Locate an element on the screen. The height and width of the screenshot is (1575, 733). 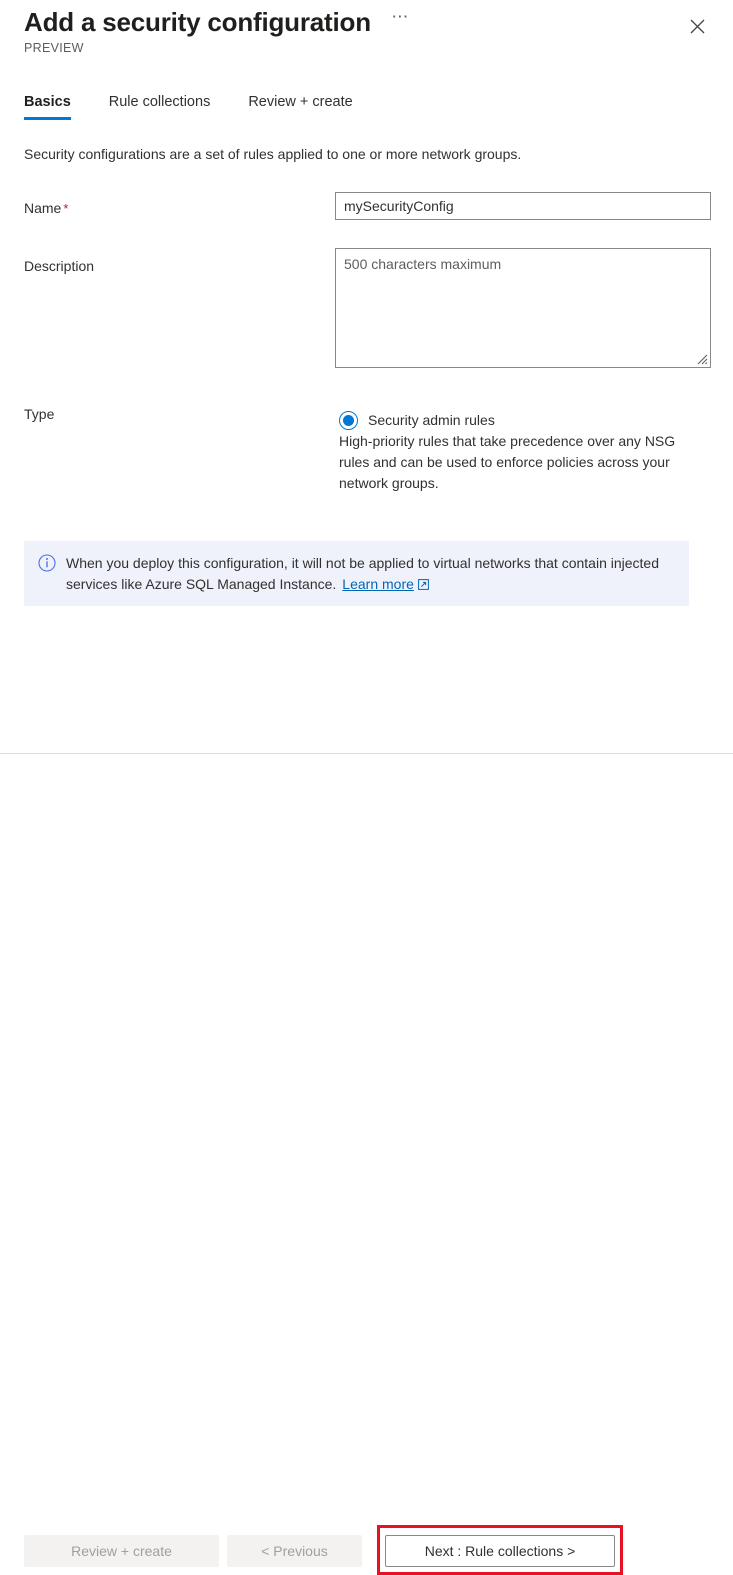
learn-more-label: Learn more is located at coordinates (378, 584).